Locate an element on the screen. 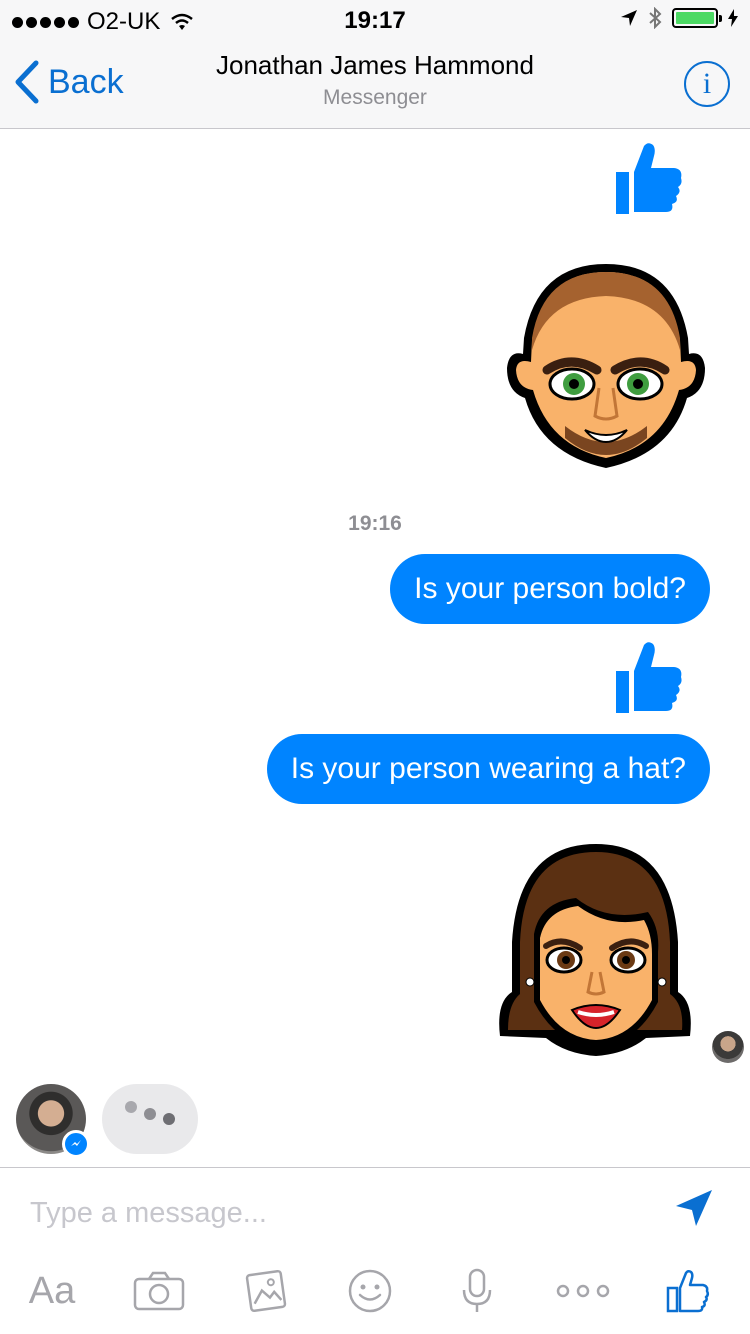  like-button is located at coordinates (688, 1291).